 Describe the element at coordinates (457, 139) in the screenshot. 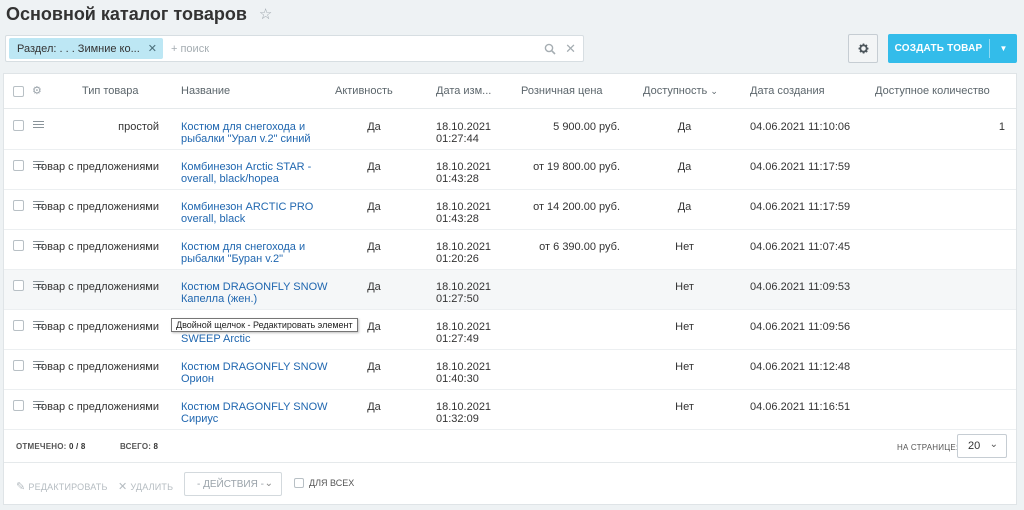

I see `modified-time: 01:27:44` at that location.